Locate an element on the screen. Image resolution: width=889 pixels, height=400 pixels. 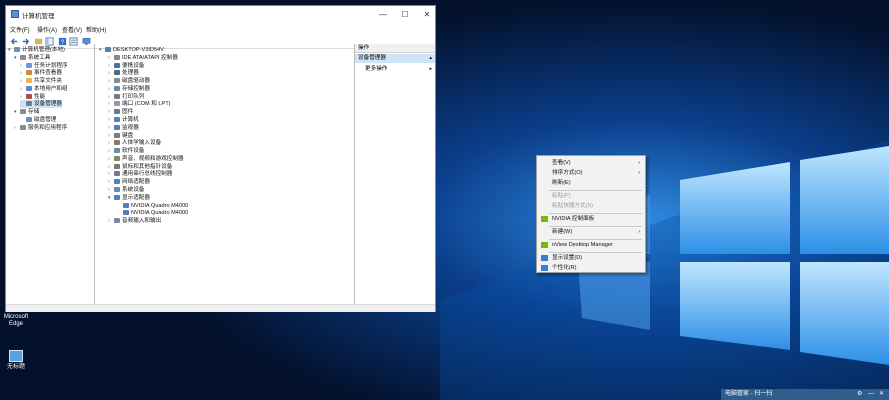
tree-item-label: 本地用户和组 is located at coordinates (51, 88).